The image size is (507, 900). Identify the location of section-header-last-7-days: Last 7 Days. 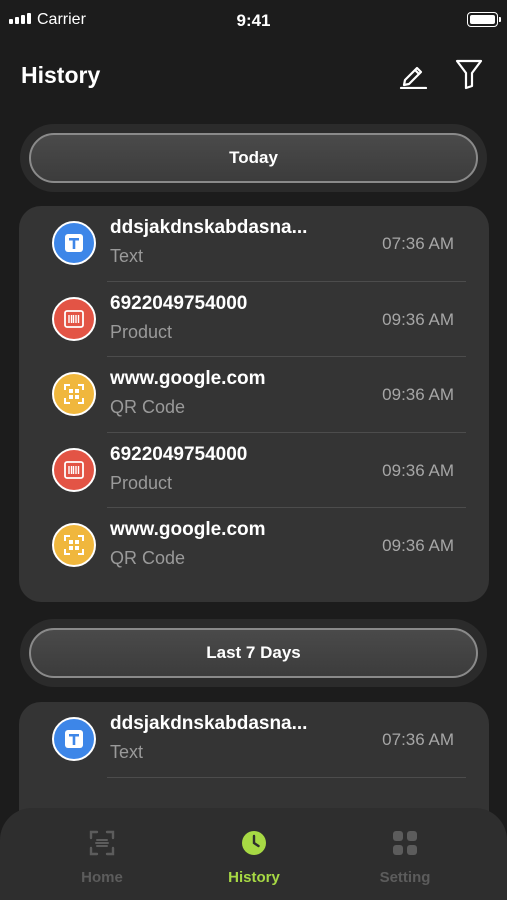
(253, 653).